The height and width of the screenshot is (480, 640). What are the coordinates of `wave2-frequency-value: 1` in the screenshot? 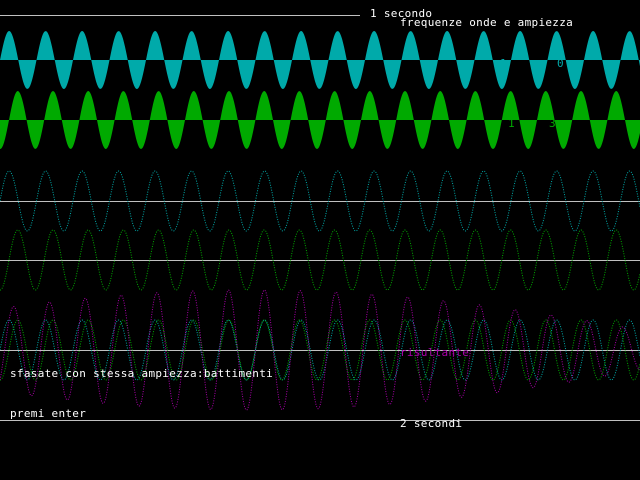 It's located at (511, 123).